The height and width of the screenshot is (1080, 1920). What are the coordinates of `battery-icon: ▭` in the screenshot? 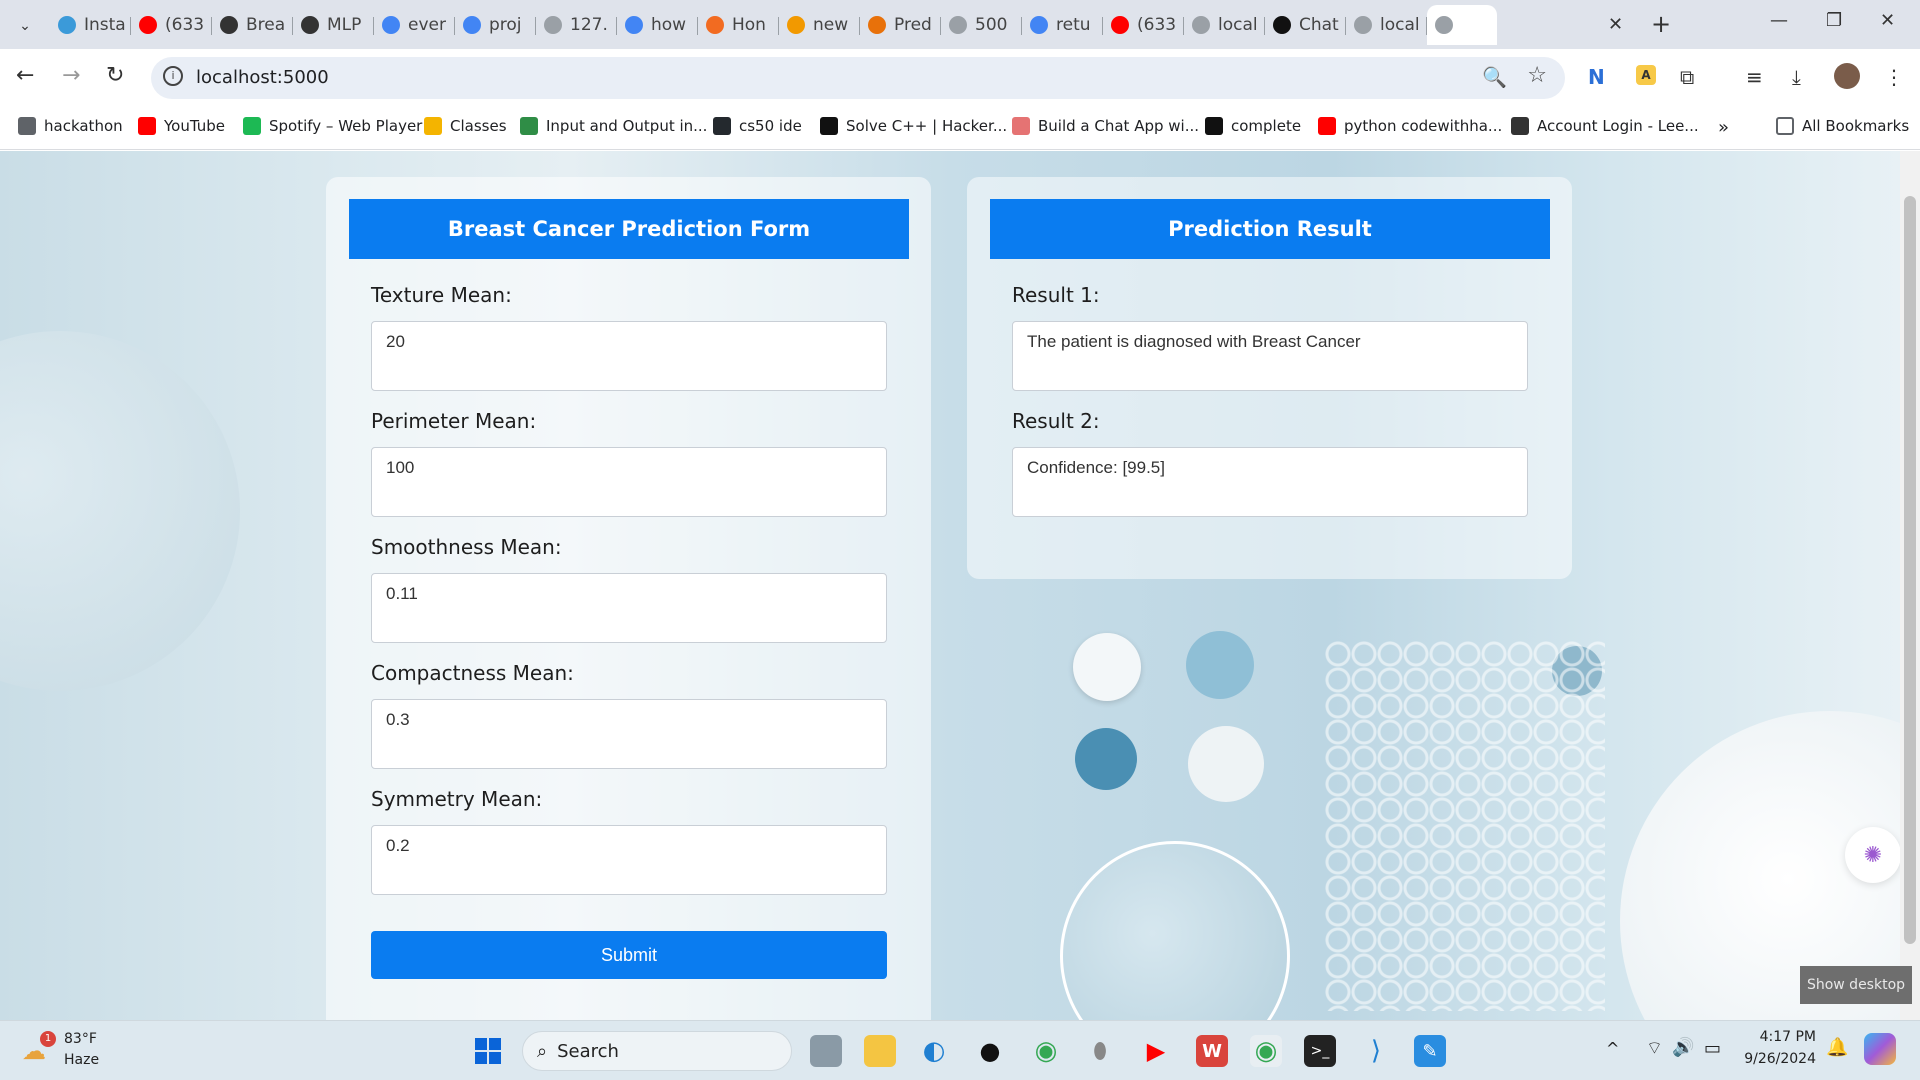 It's located at (1712, 1048).